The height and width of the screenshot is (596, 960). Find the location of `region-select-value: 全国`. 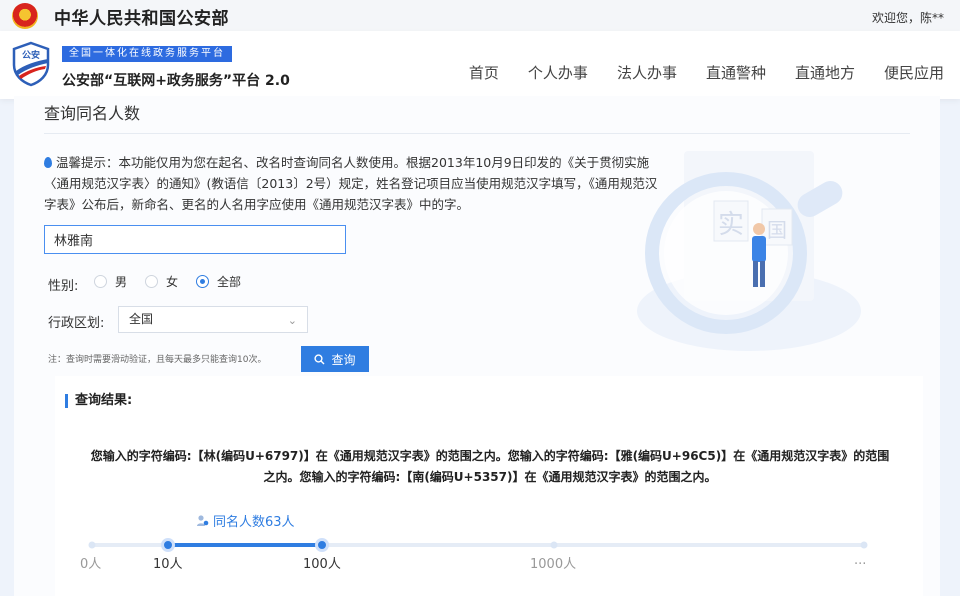

region-select-value: 全国 is located at coordinates (141, 319).